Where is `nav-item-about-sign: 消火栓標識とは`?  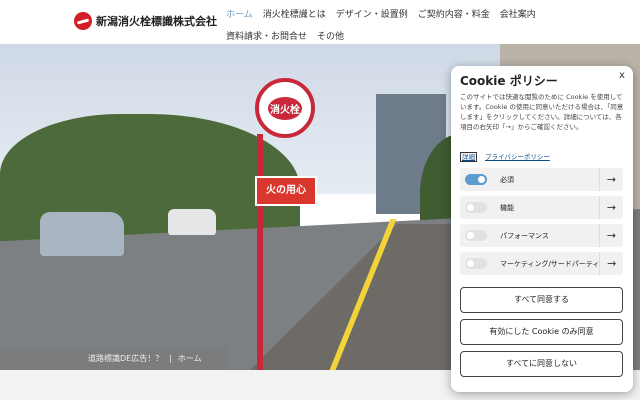
nav-item-about-sign: 消火栓標識とは is located at coordinates (294, 15).